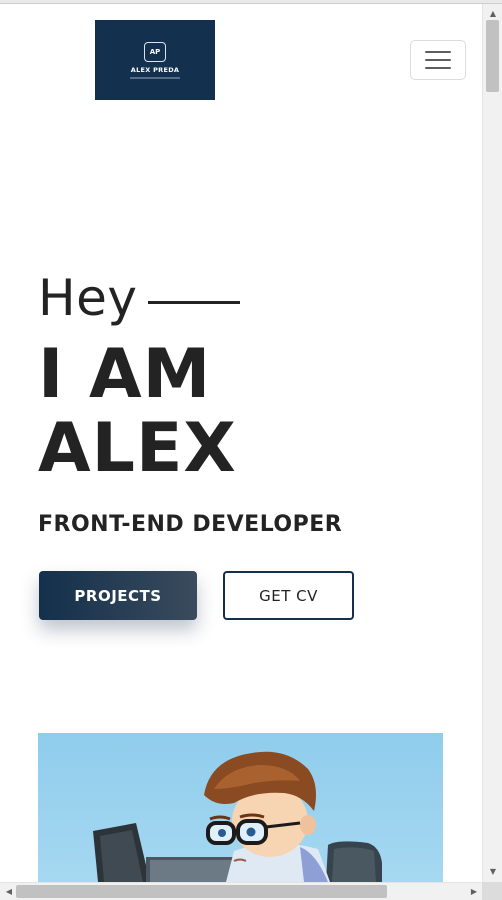 The image size is (502, 900). I want to click on vertical-scroll-thumb, so click(492, 56).